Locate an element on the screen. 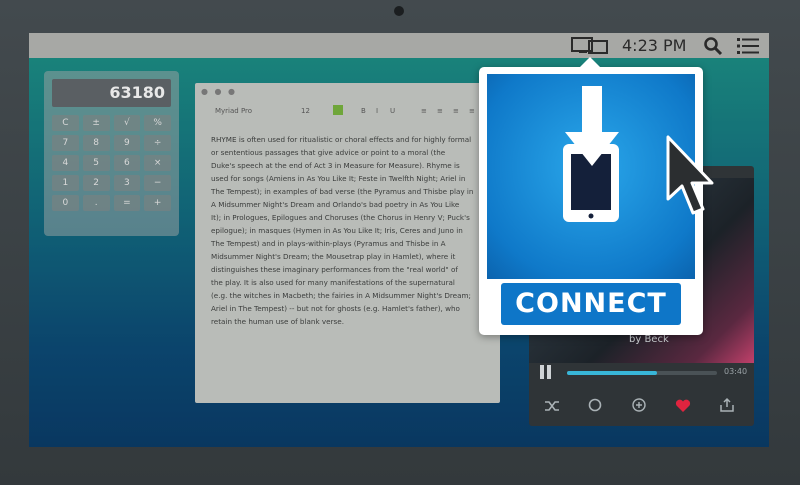 The height and width of the screenshot is (485, 800). pause-icon is located at coordinates (546, 374).